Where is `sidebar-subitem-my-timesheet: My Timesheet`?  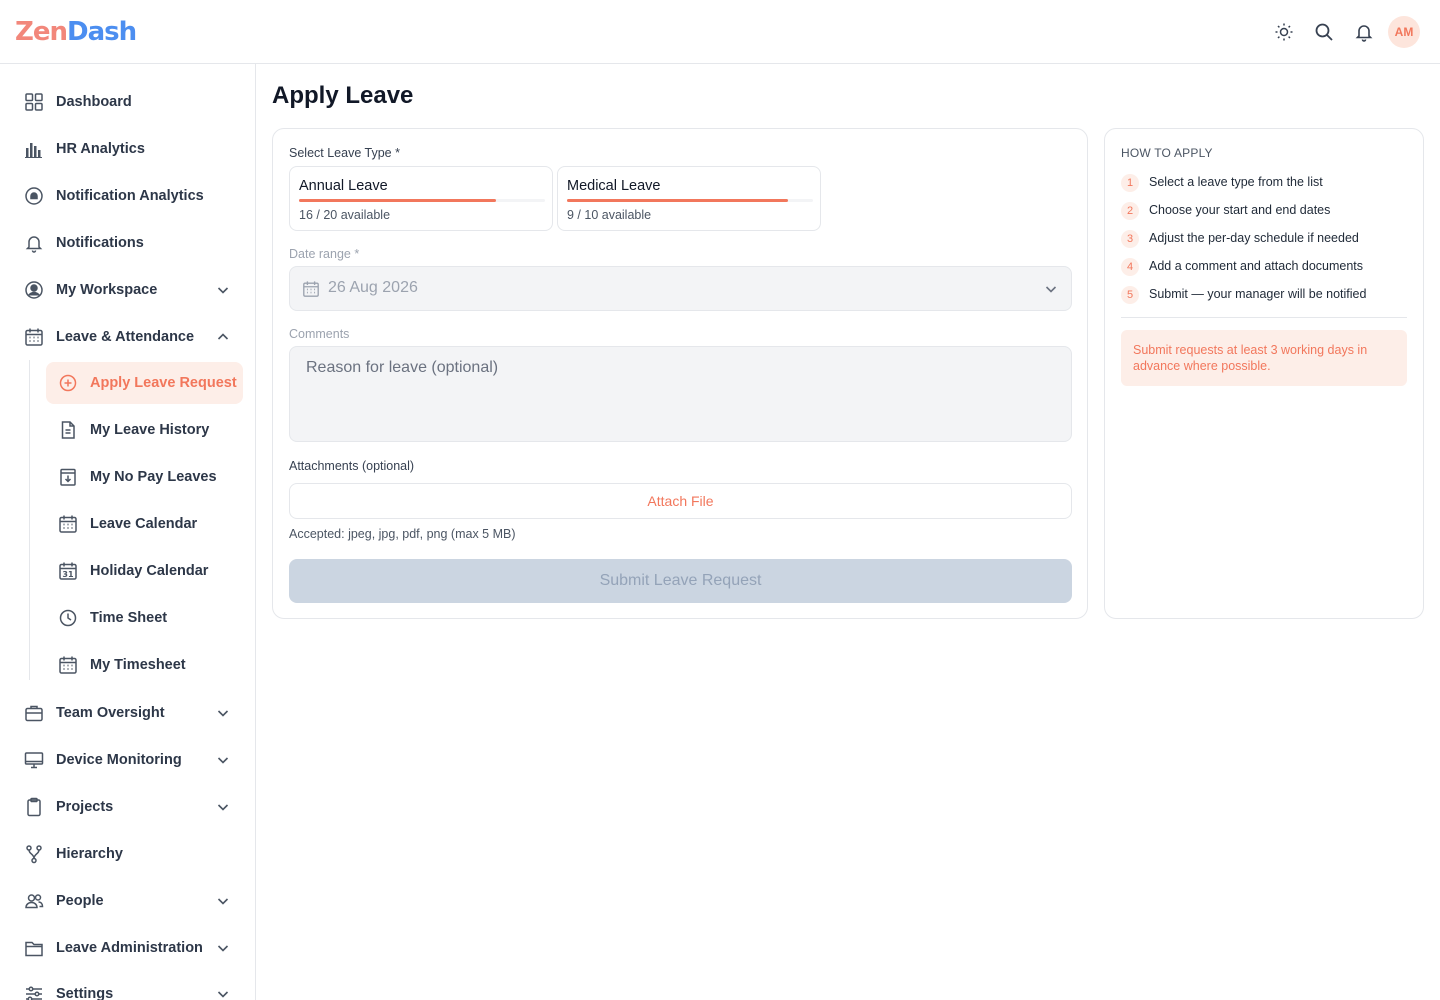
sidebar-subitem-my-timesheet: My Timesheet is located at coordinates (144, 665).